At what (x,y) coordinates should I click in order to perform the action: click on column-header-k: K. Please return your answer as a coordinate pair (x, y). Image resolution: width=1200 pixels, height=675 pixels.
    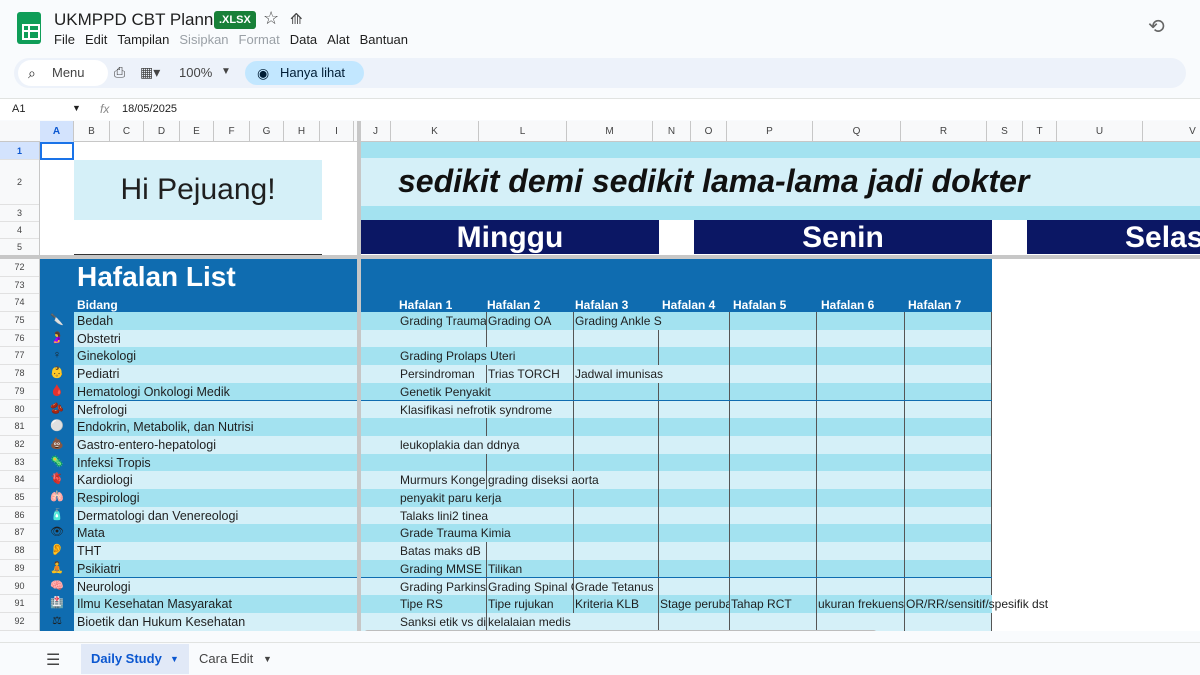
    Looking at the image, I should click on (435, 131).